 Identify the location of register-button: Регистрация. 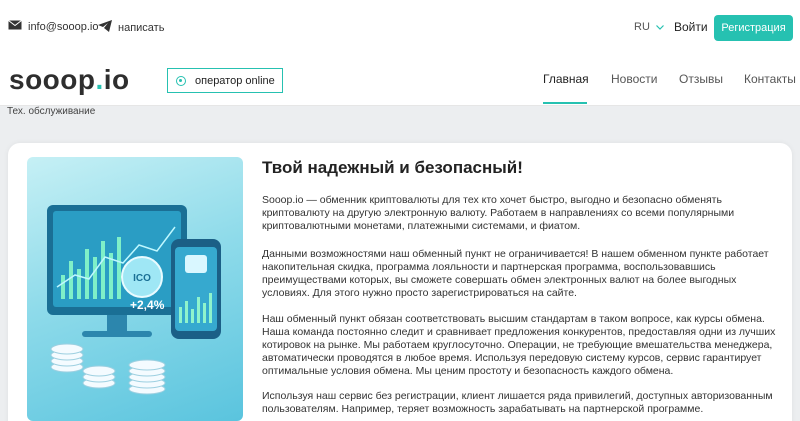
(753, 28).